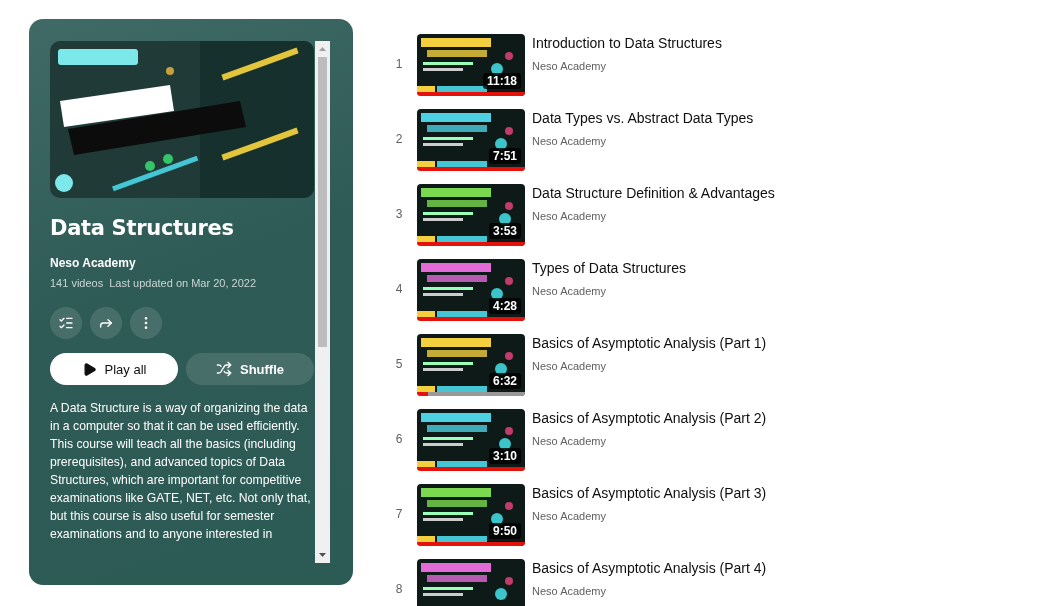 The image size is (1050, 606). I want to click on video-index: 4, so click(399, 289).